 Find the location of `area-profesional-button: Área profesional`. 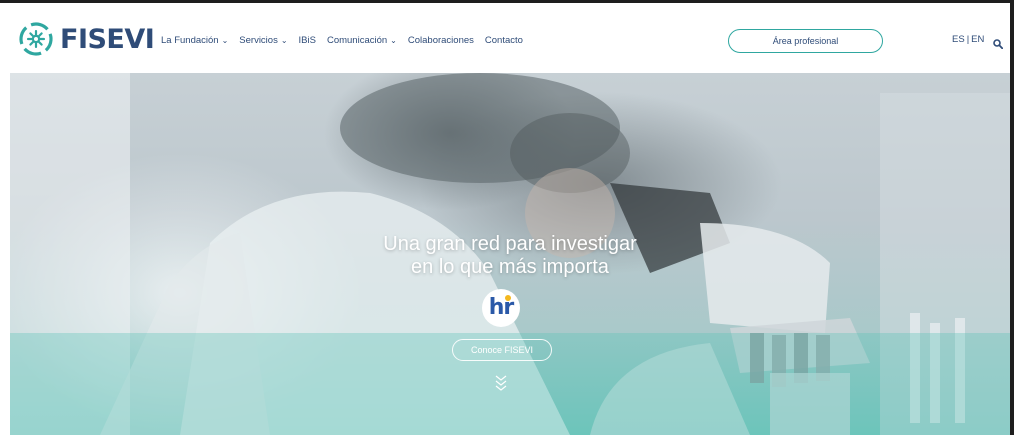

area-profesional-button: Área profesional is located at coordinates (805, 41).